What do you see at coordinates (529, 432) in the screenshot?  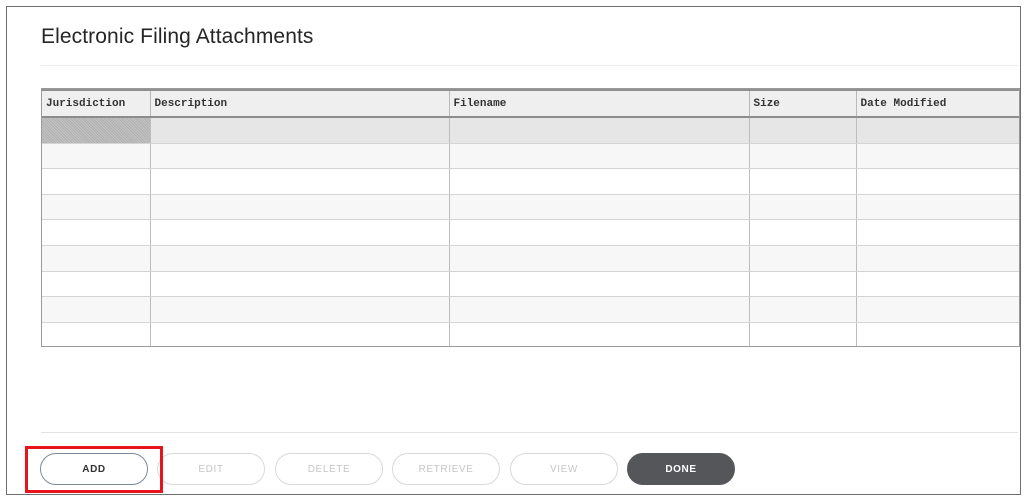 I see `footer-divider` at bounding box center [529, 432].